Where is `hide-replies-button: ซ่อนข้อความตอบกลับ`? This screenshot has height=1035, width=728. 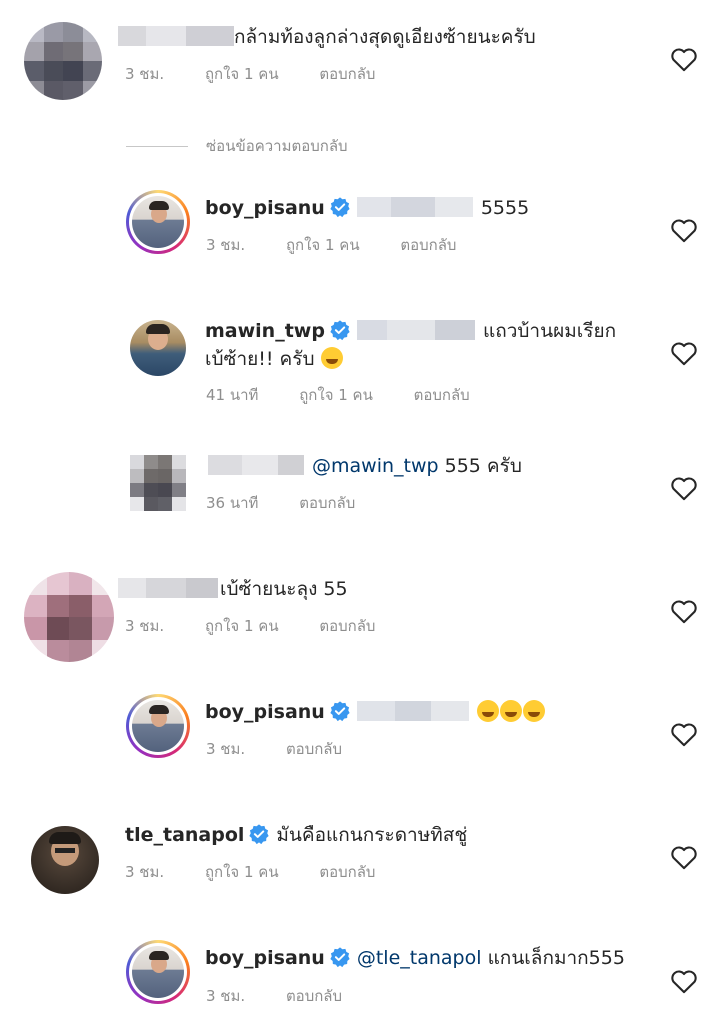 hide-replies-button: ซ่อนข้อความตอบกลับ is located at coordinates (237, 146).